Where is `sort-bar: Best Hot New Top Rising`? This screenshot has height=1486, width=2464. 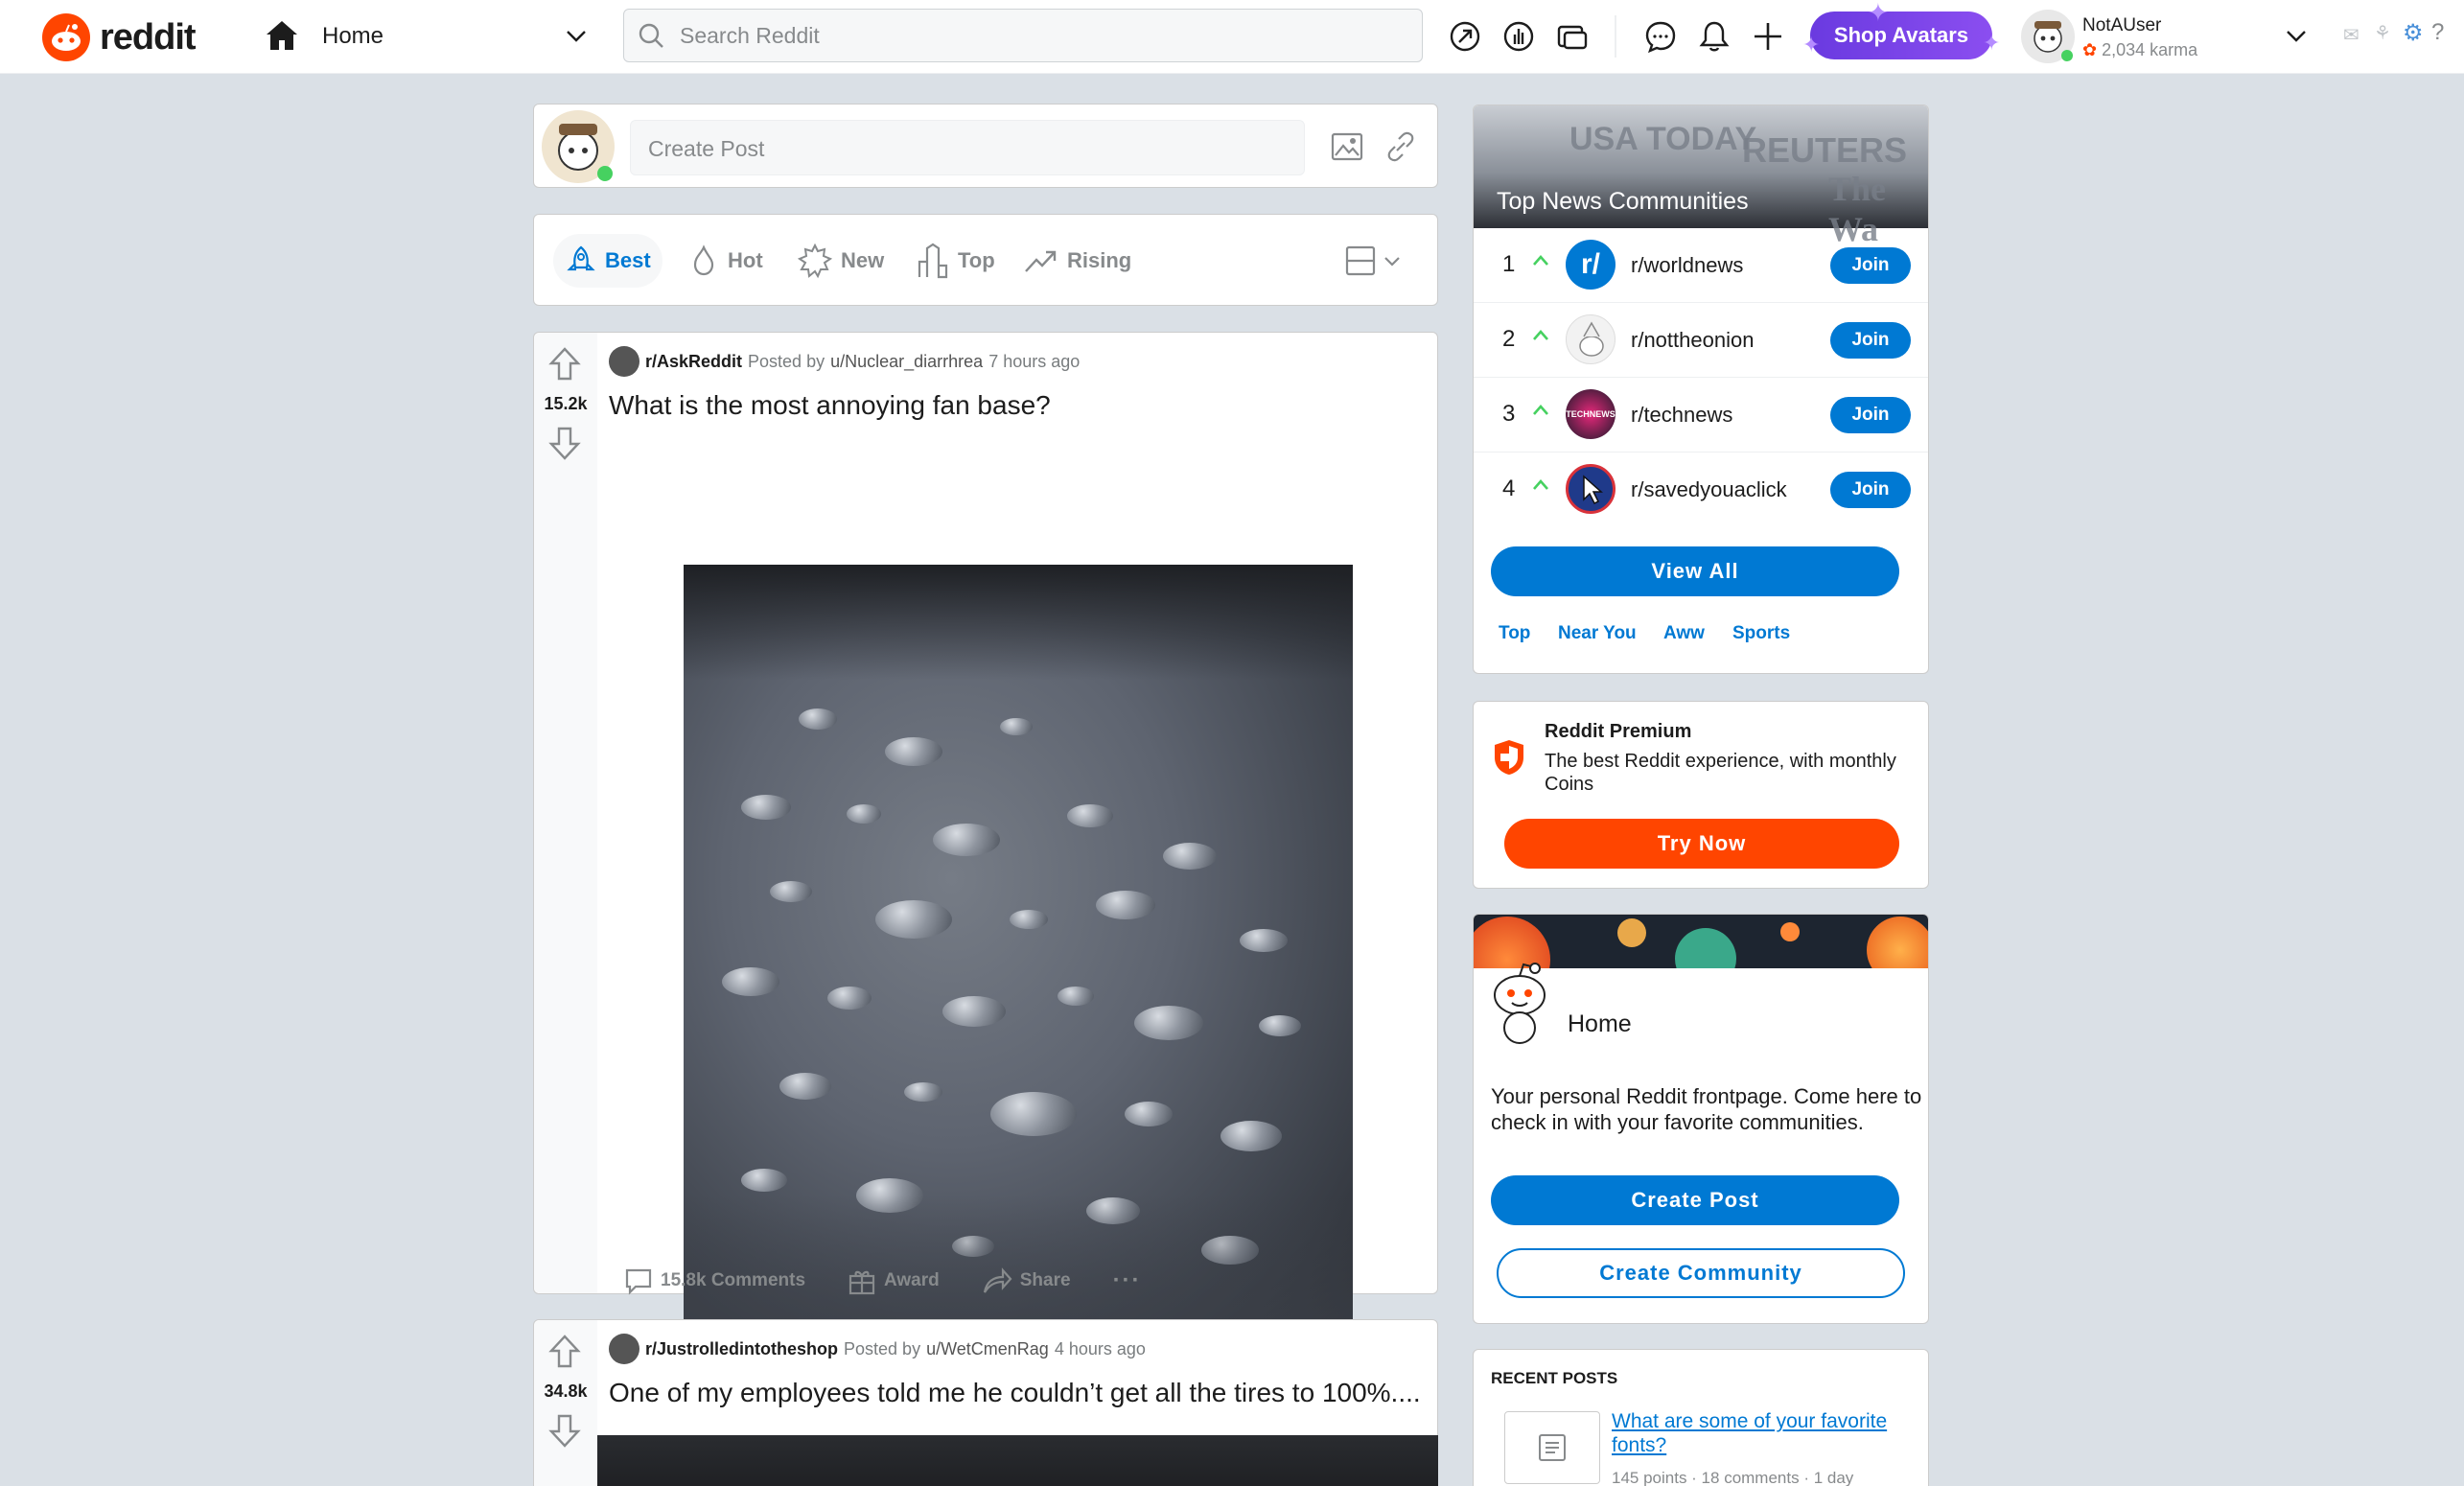
sort-bar: Best Hot New Top Rising is located at coordinates (986, 260).